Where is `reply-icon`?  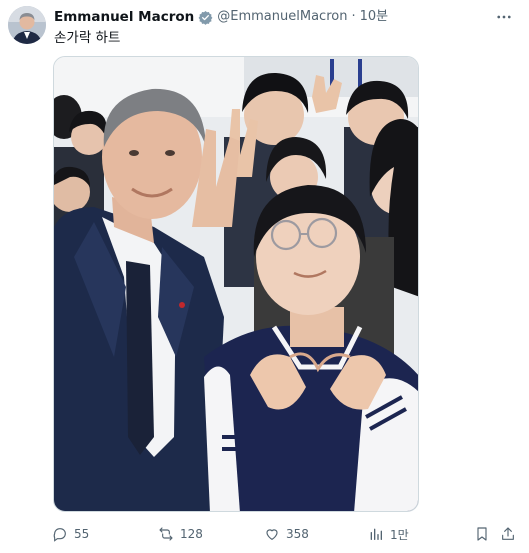 reply-icon is located at coordinates (59, 535).